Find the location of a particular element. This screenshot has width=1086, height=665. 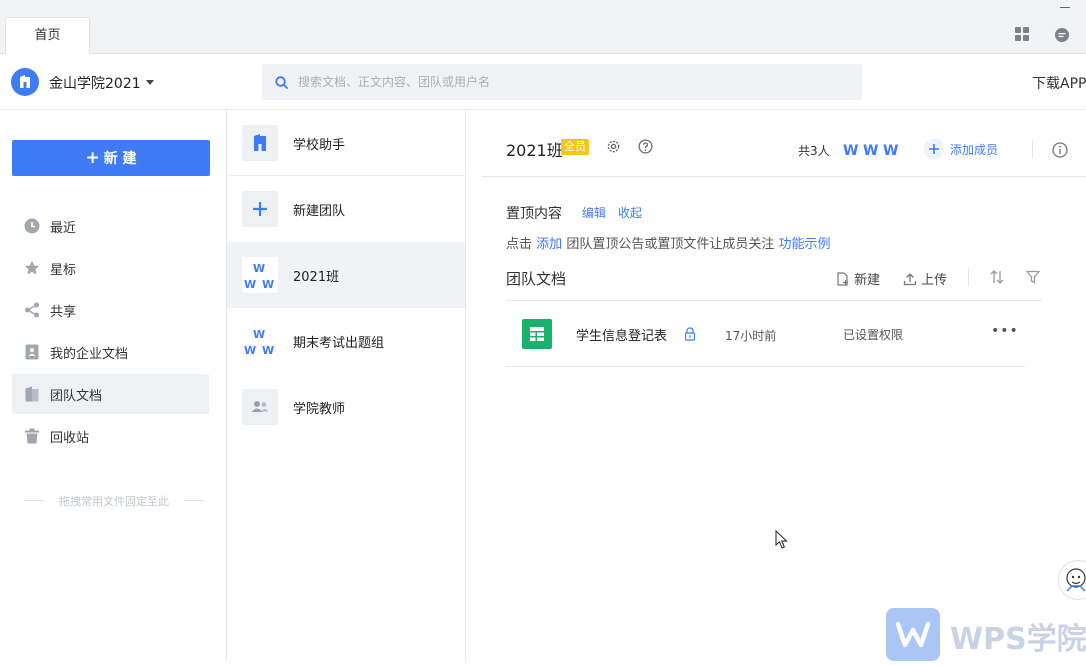

search-icon is located at coordinates (281, 82).